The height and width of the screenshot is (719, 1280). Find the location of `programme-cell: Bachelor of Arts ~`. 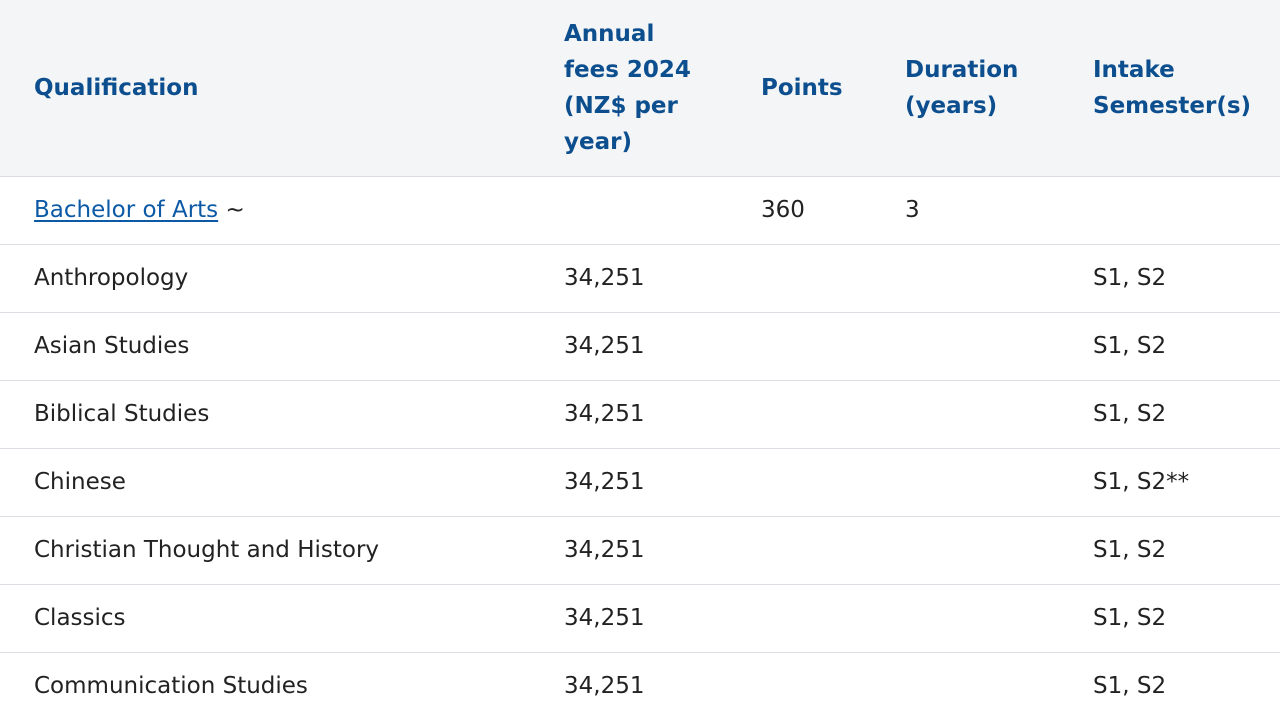

programme-cell: Bachelor of Arts ~ is located at coordinates (265, 210).